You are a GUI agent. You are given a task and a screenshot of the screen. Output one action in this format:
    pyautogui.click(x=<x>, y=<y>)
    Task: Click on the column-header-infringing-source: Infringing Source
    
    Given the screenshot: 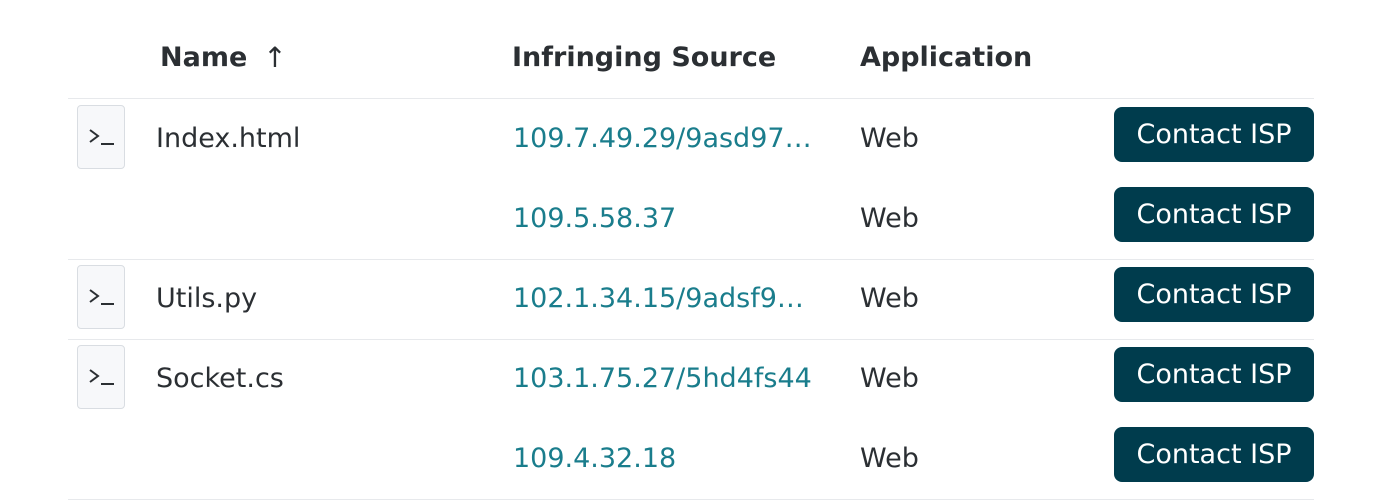 What is the action you would take?
    pyautogui.click(x=644, y=57)
    